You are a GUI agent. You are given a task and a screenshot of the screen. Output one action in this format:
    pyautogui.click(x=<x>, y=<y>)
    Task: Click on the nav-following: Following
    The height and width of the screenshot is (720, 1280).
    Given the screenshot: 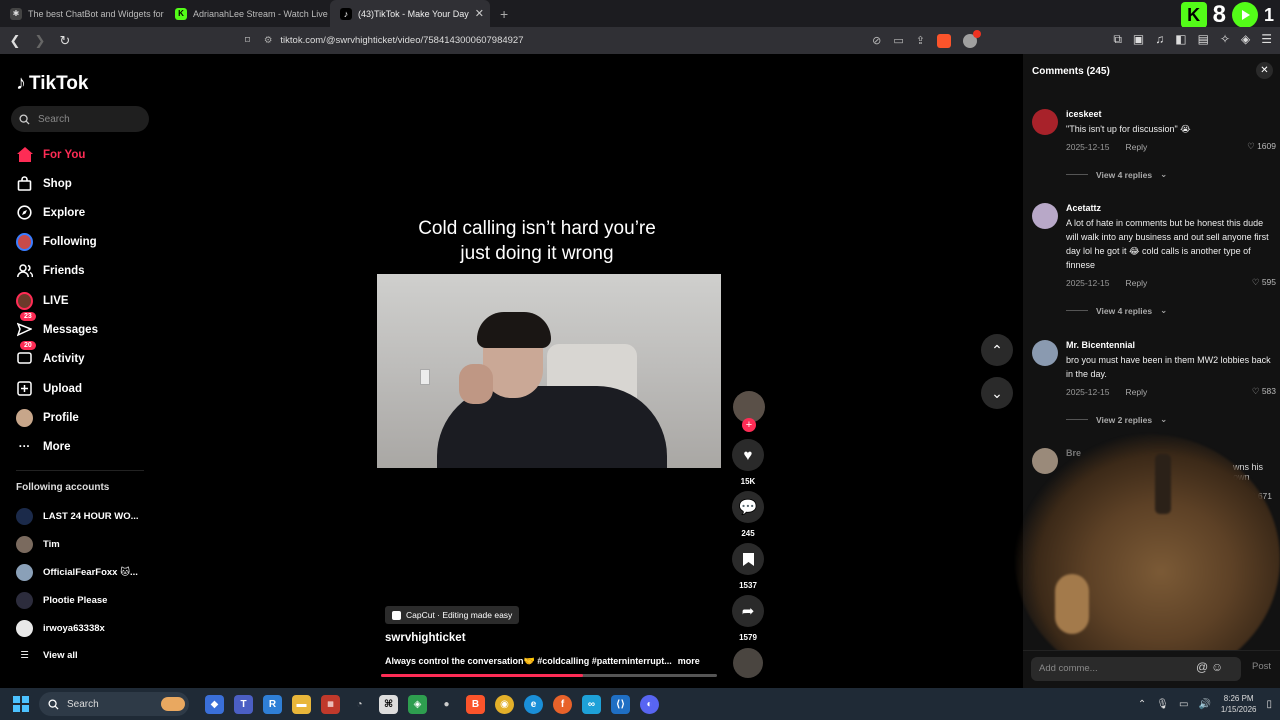 What is the action you would take?
    pyautogui.click(x=56, y=241)
    